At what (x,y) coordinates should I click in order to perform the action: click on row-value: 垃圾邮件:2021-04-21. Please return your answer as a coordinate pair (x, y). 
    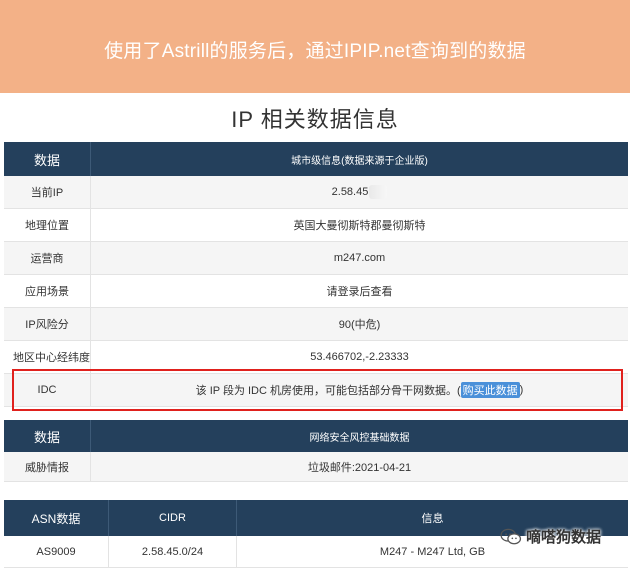
    Looking at the image, I should click on (359, 466).